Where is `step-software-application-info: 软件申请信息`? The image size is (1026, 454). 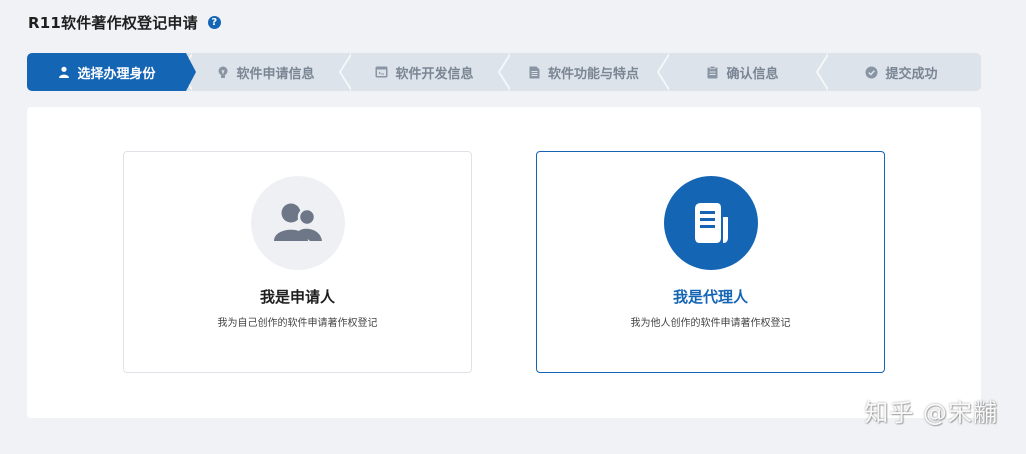 step-software-application-info: 软件申请信息 is located at coordinates (262, 72).